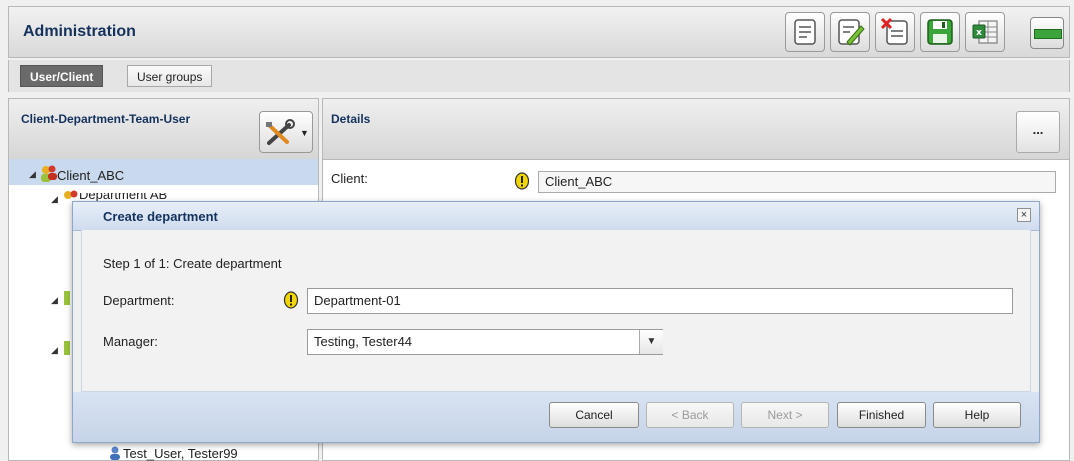  What do you see at coordinates (280, 132) in the screenshot?
I see `tools-icon` at bounding box center [280, 132].